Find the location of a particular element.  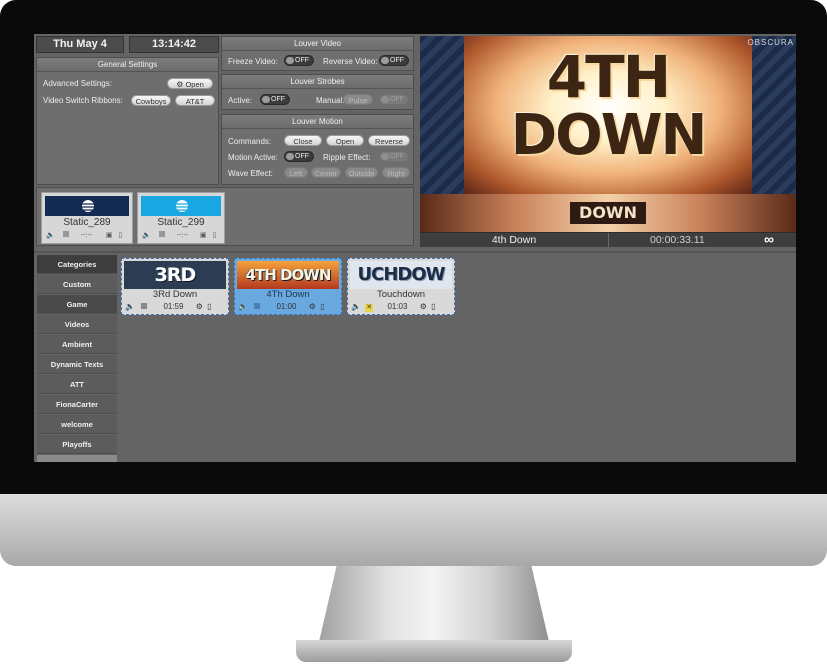

clip-name: 4Th Down is located at coordinates (288, 294).